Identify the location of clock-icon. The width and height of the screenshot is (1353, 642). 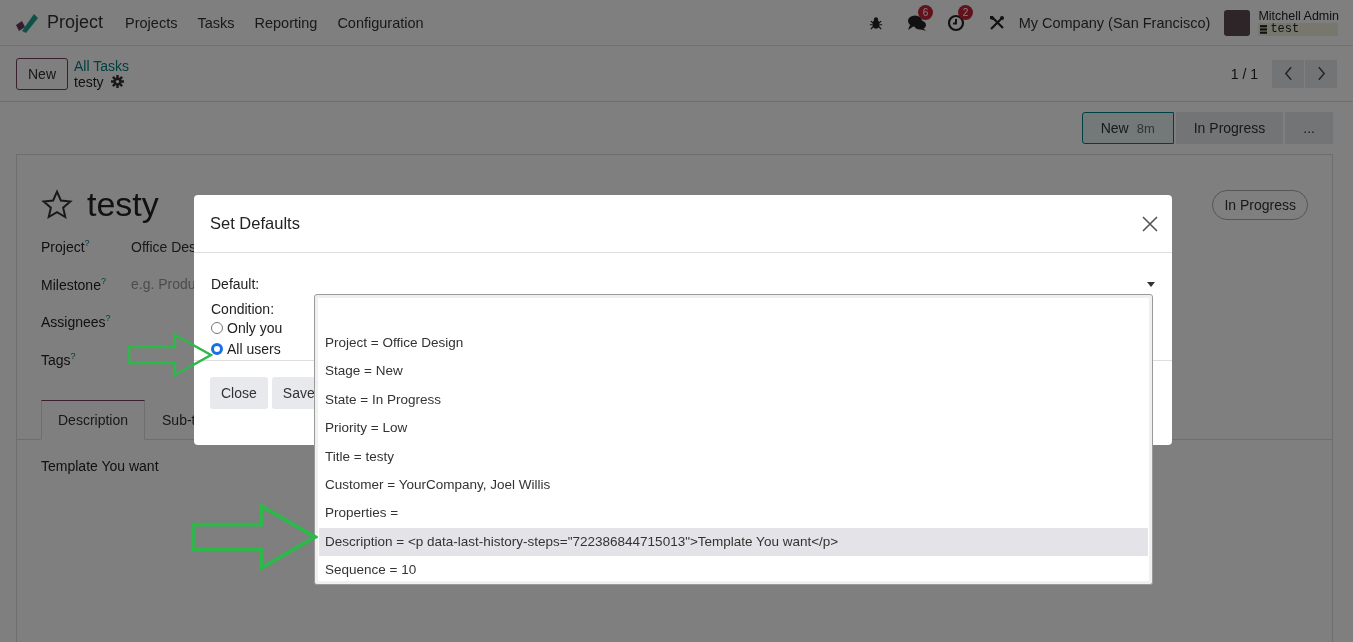
(955, 22).